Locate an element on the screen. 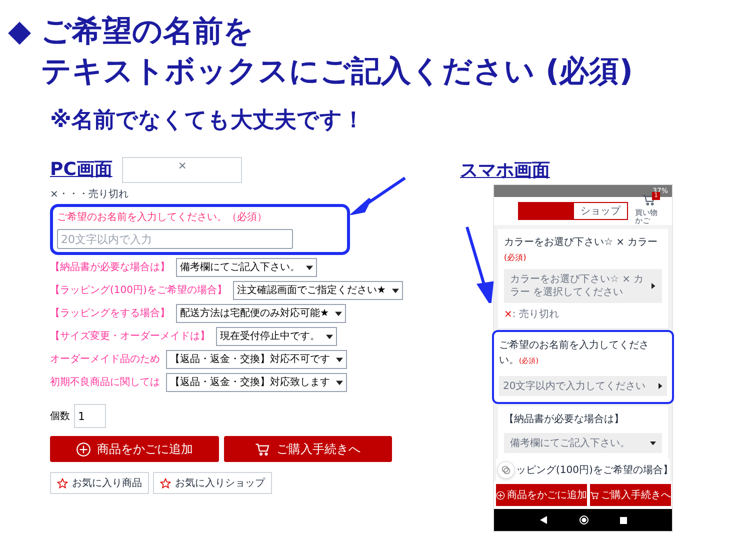 Image resolution: width=730 pixels, height=542 pixels. name-field-label: ご希望のお名前を入力してください。（必須） is located at coordinates (162, 217).